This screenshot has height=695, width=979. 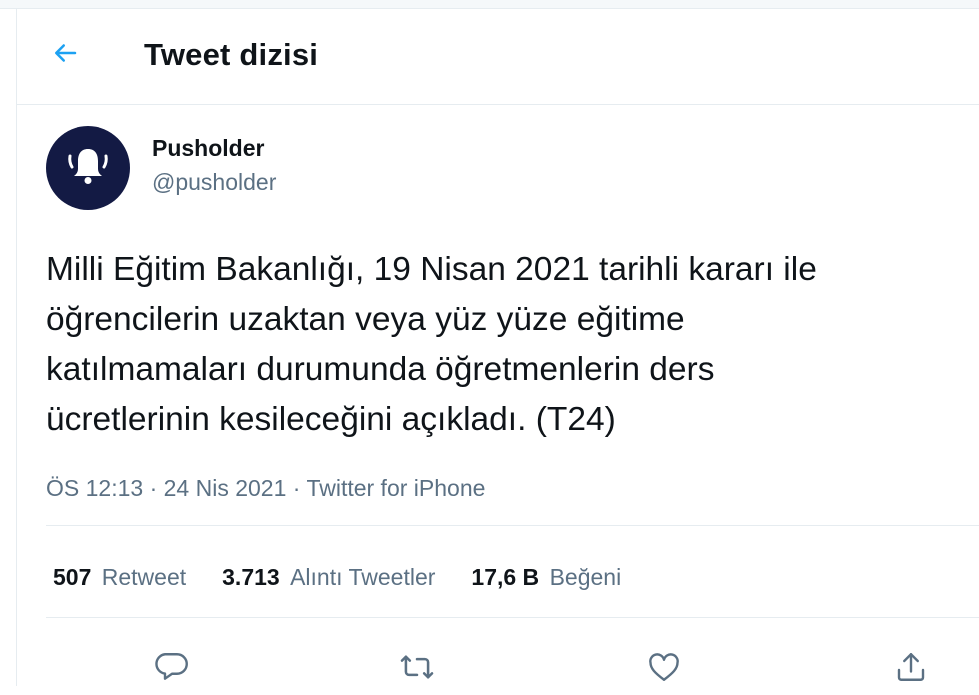 I want to click on bell-icon, so click(x=88, y=168).